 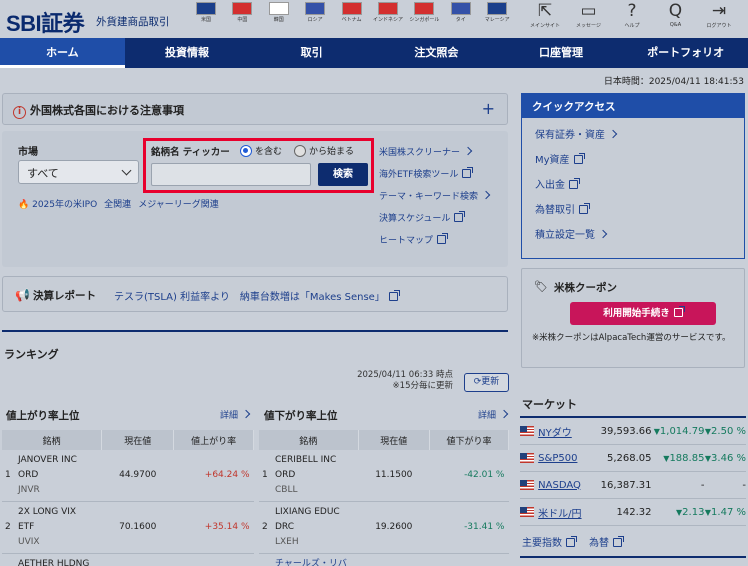 What do you see at coordinates (436, 53) in the screenshot?
I see `nav-item-3: 注文照会` at bounding box center [436, 53].